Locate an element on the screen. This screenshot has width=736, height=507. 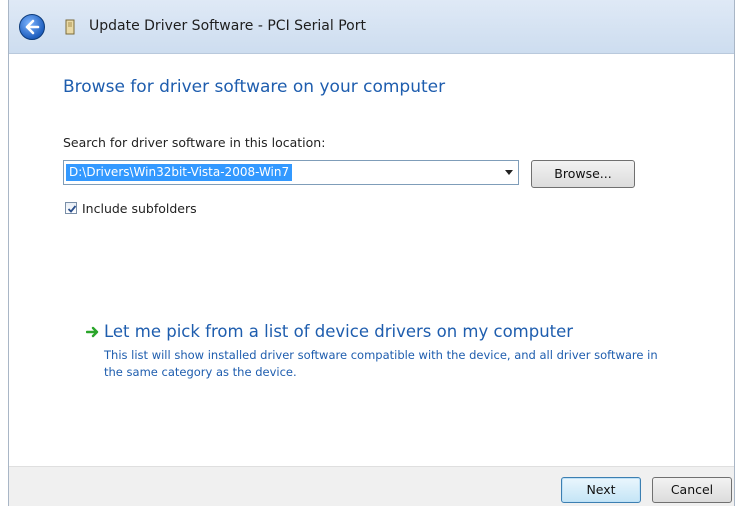
title-bar: Update Driver Software - PCI Serial Port is located at coordinates (371, 27).